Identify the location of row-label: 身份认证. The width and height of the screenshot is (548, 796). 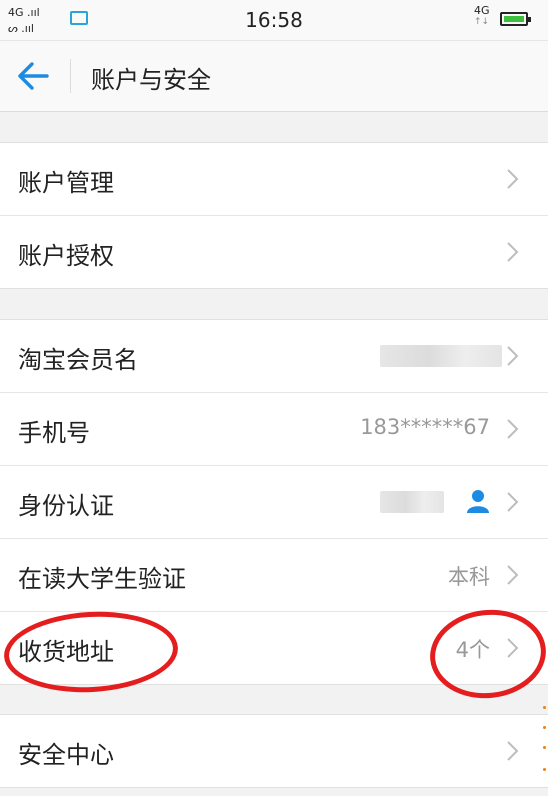
(66, 506).